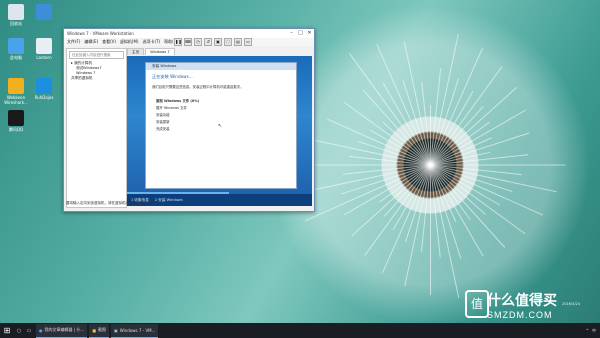 This screenshot has height=338, width=600. What do you see at coordinates (300, 33) in the screenshot?
I see `maximize-icon: □` at bounding box center [300, 33].